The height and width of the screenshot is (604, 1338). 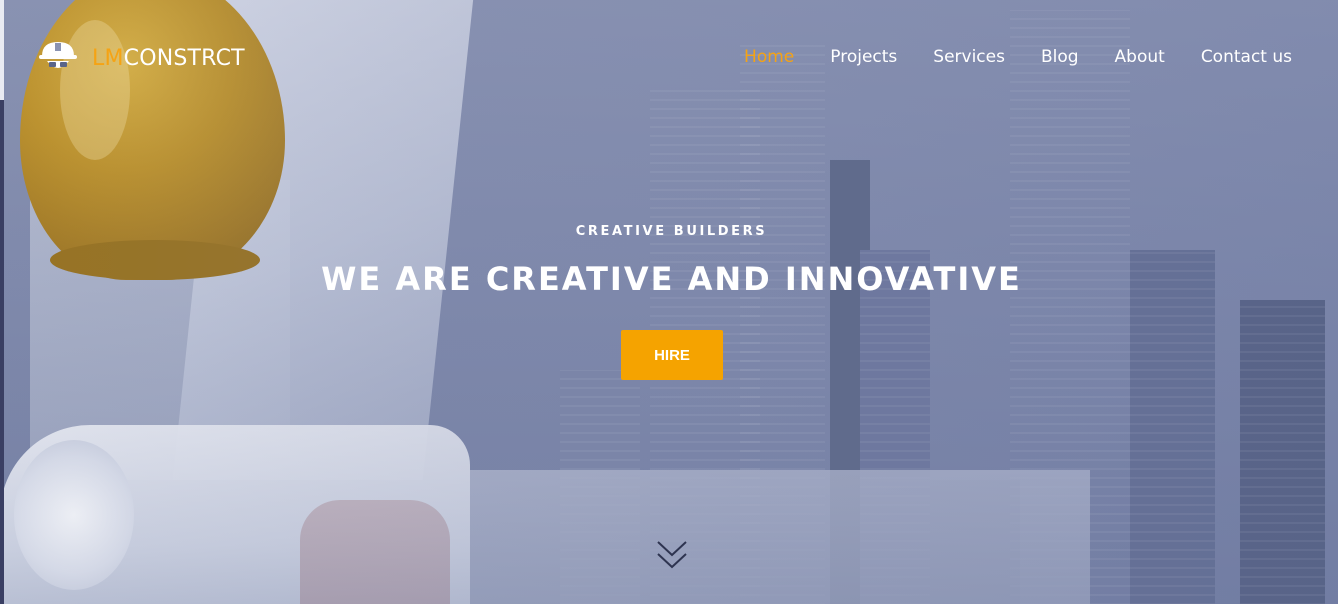 I want to click on nav-services: Services, so click(x=969, y=57).